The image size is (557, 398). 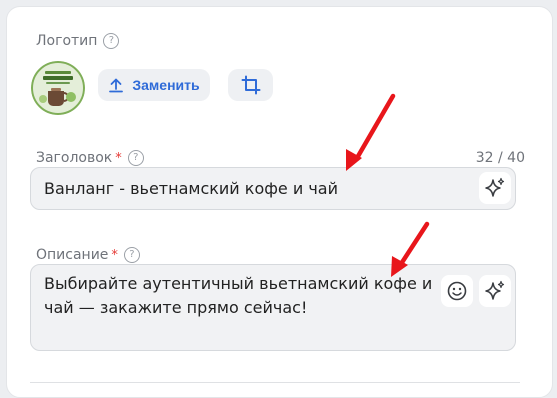 I want to click on title-label-row: Заголовок * ?, so click(x=90, y=158).